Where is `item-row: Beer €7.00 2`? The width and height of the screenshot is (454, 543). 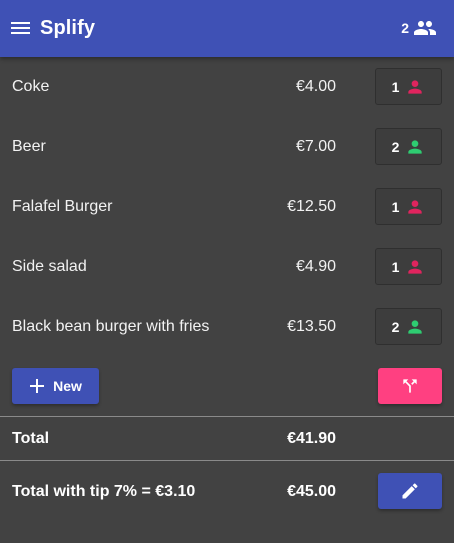 item-row: Beer €7.00 2 is located at coordinates (227, 147).